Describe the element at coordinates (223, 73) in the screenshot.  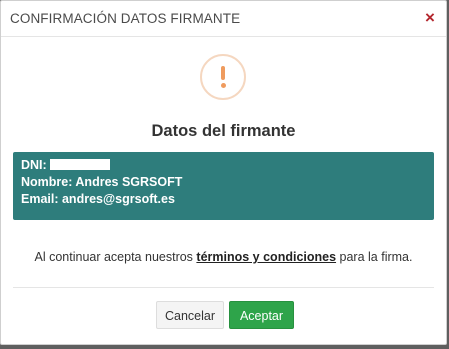
I see `exclamation-bar` at that location.